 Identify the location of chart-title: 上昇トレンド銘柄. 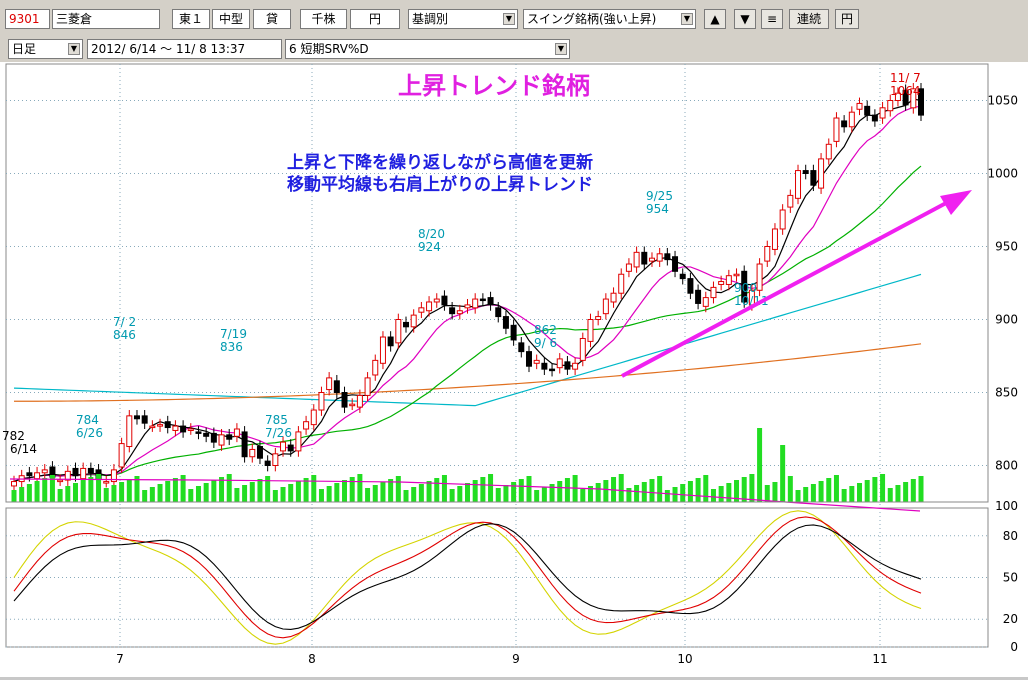
(494, 86).